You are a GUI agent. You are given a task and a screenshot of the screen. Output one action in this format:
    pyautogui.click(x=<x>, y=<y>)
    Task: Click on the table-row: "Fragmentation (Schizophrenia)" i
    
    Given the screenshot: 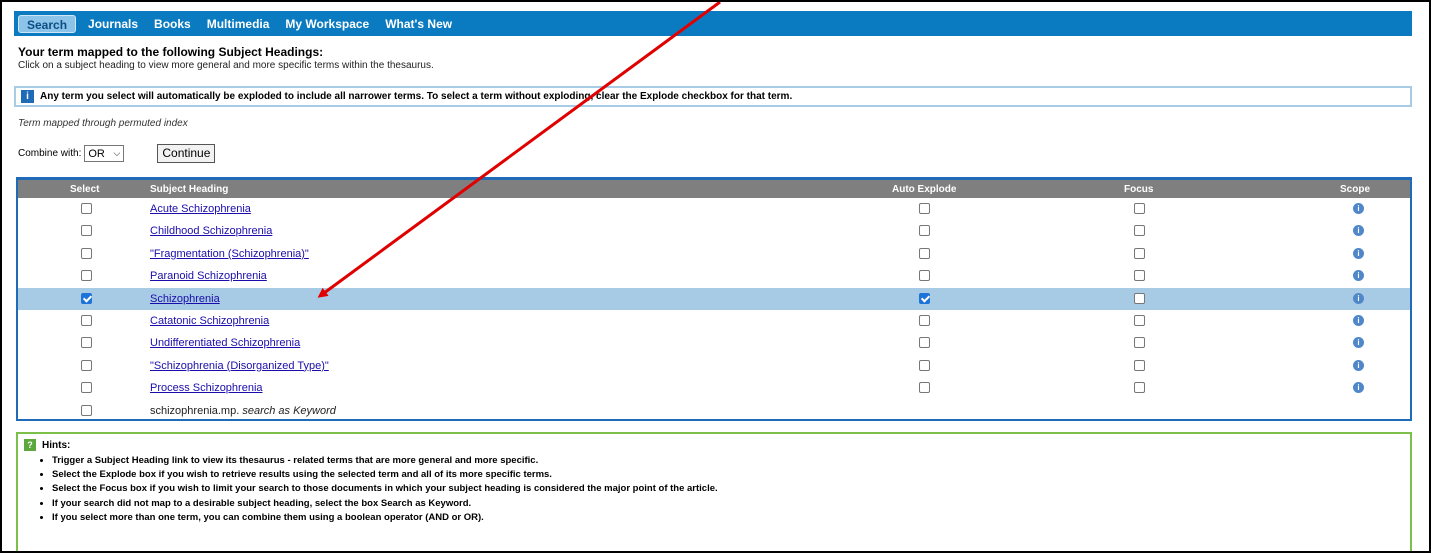 What is the action you would take?
    pyautogui.click(x=714, y=254)
    